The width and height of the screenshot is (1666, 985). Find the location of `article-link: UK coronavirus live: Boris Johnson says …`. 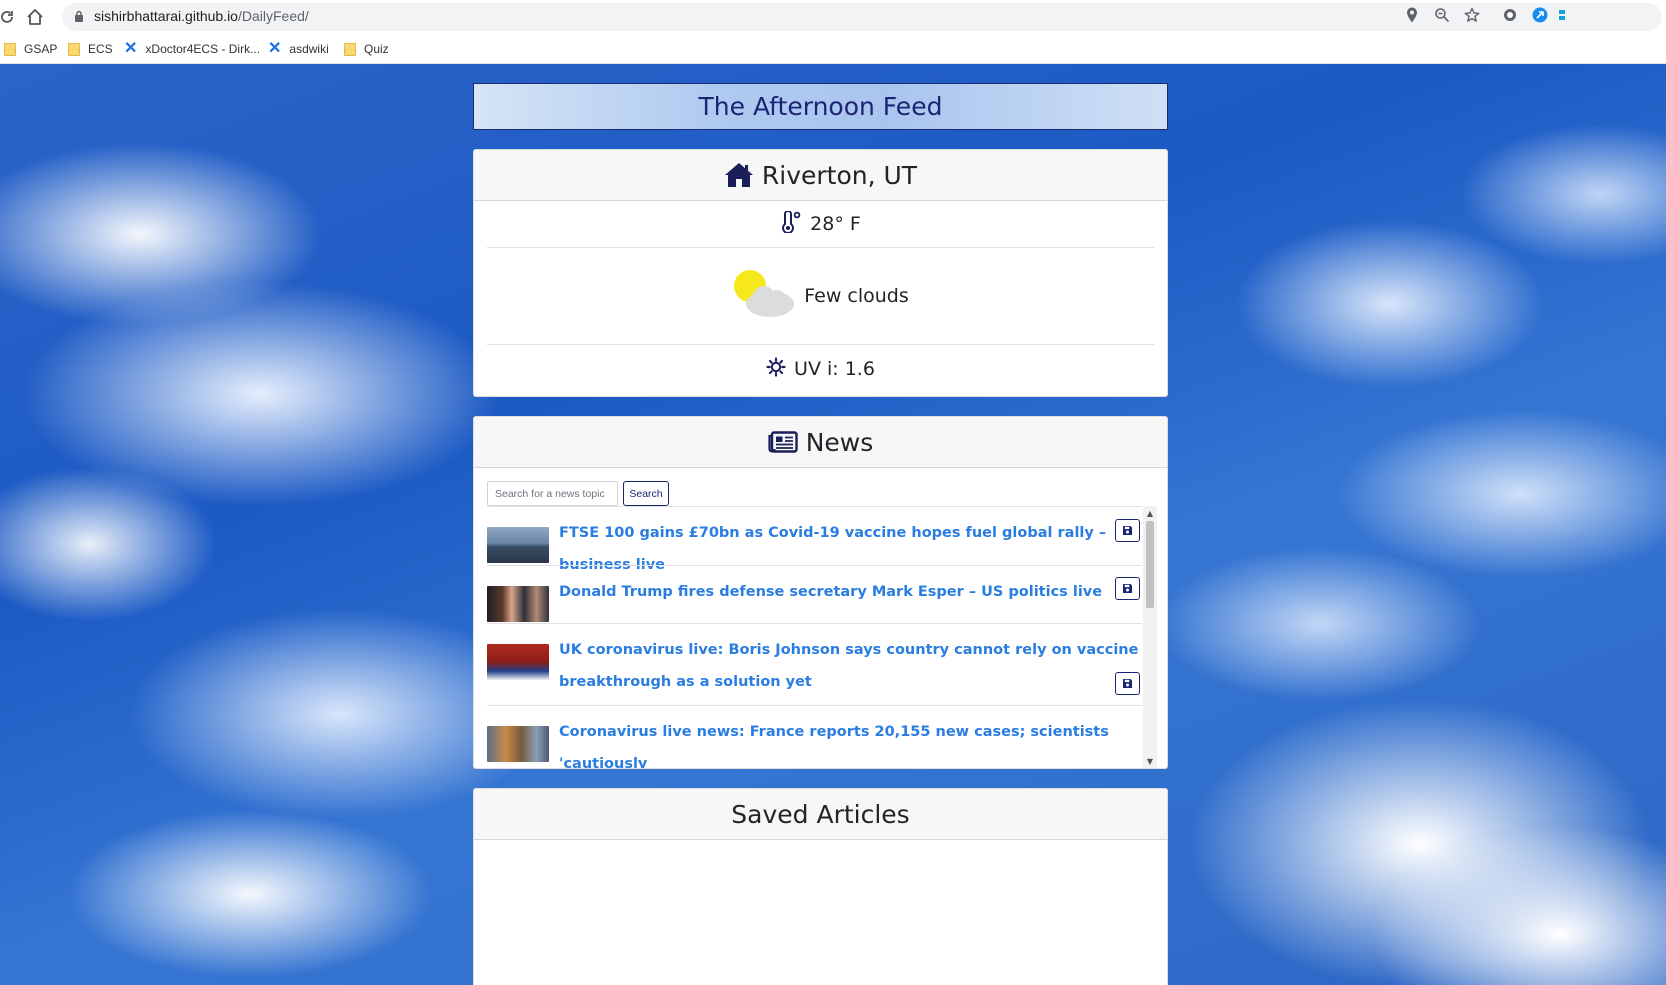

article-link: UK coronavirus live: Boris Johnson says … is located at coordinates (848, 666).